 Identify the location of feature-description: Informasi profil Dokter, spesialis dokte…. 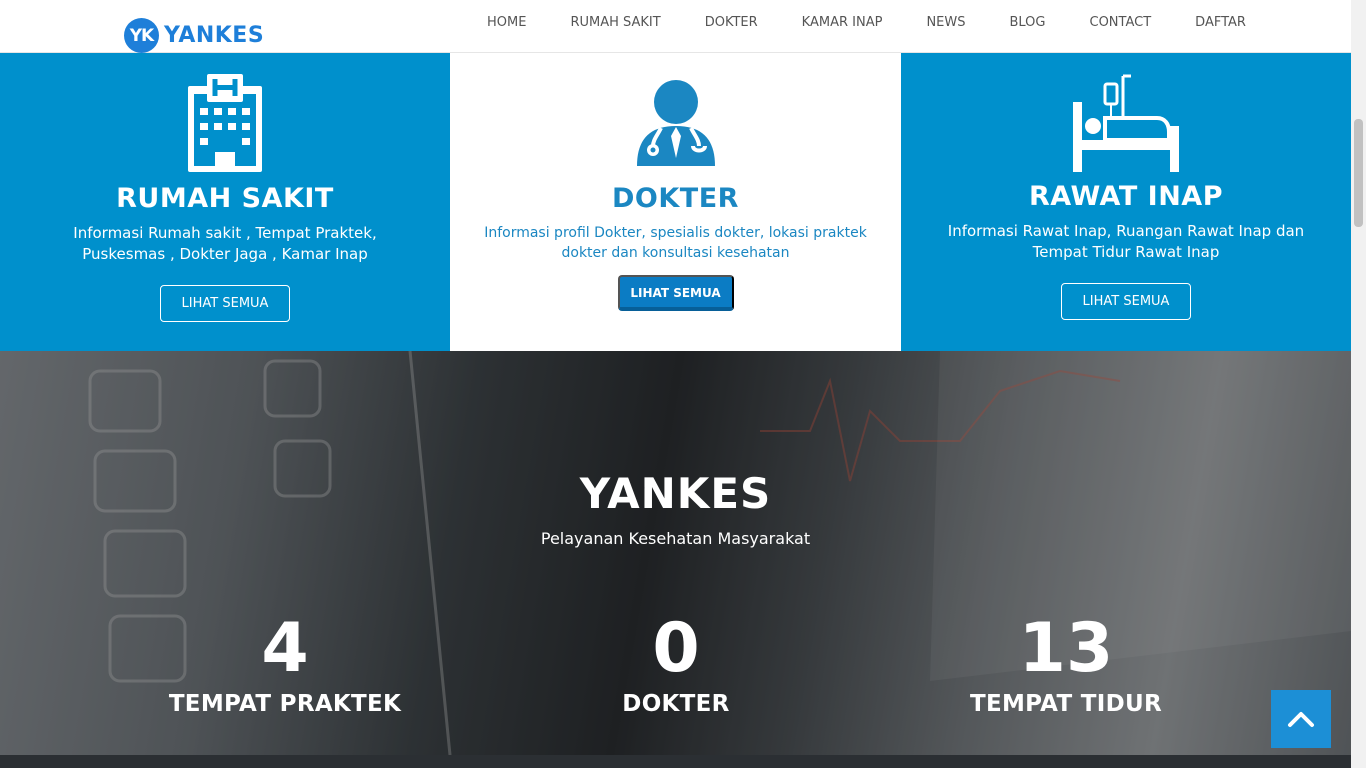
(675, 243).